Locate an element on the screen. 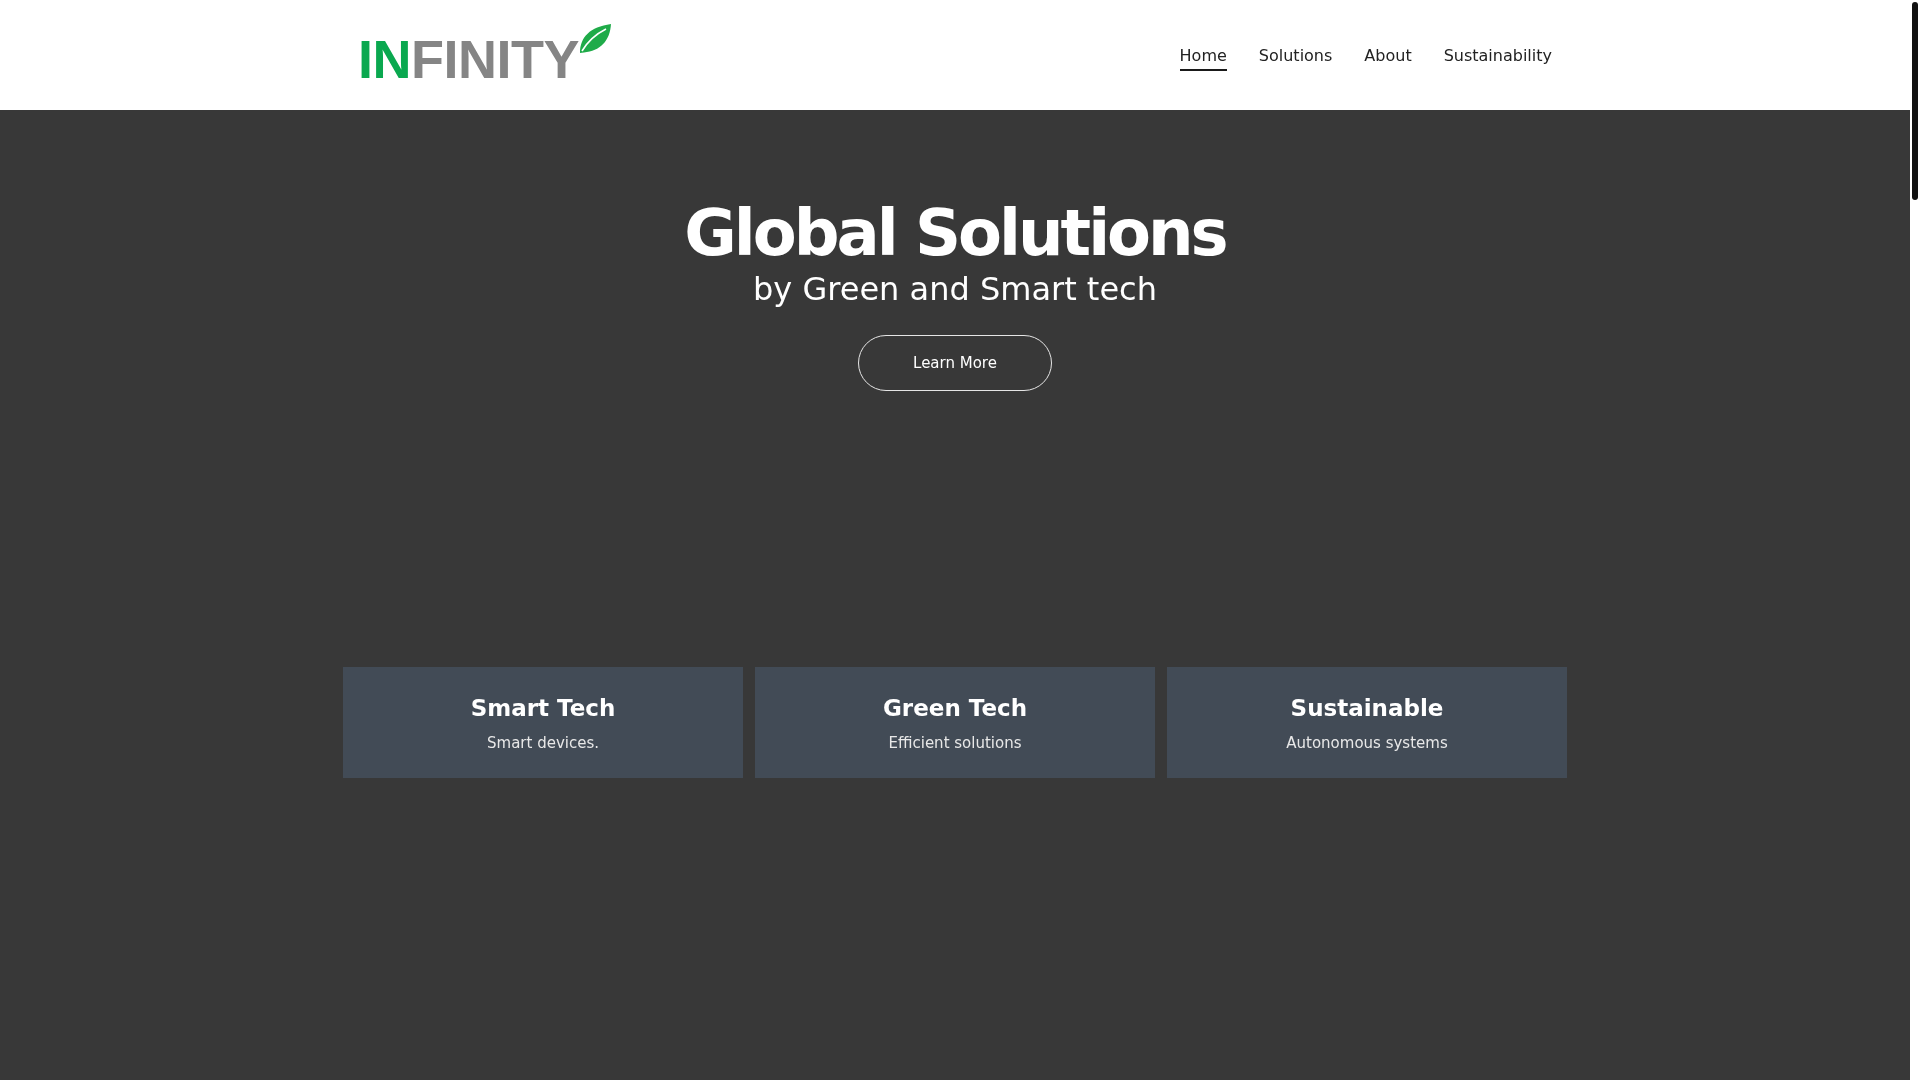  nav-link: Solutions is located at coordinates (1295, 58).